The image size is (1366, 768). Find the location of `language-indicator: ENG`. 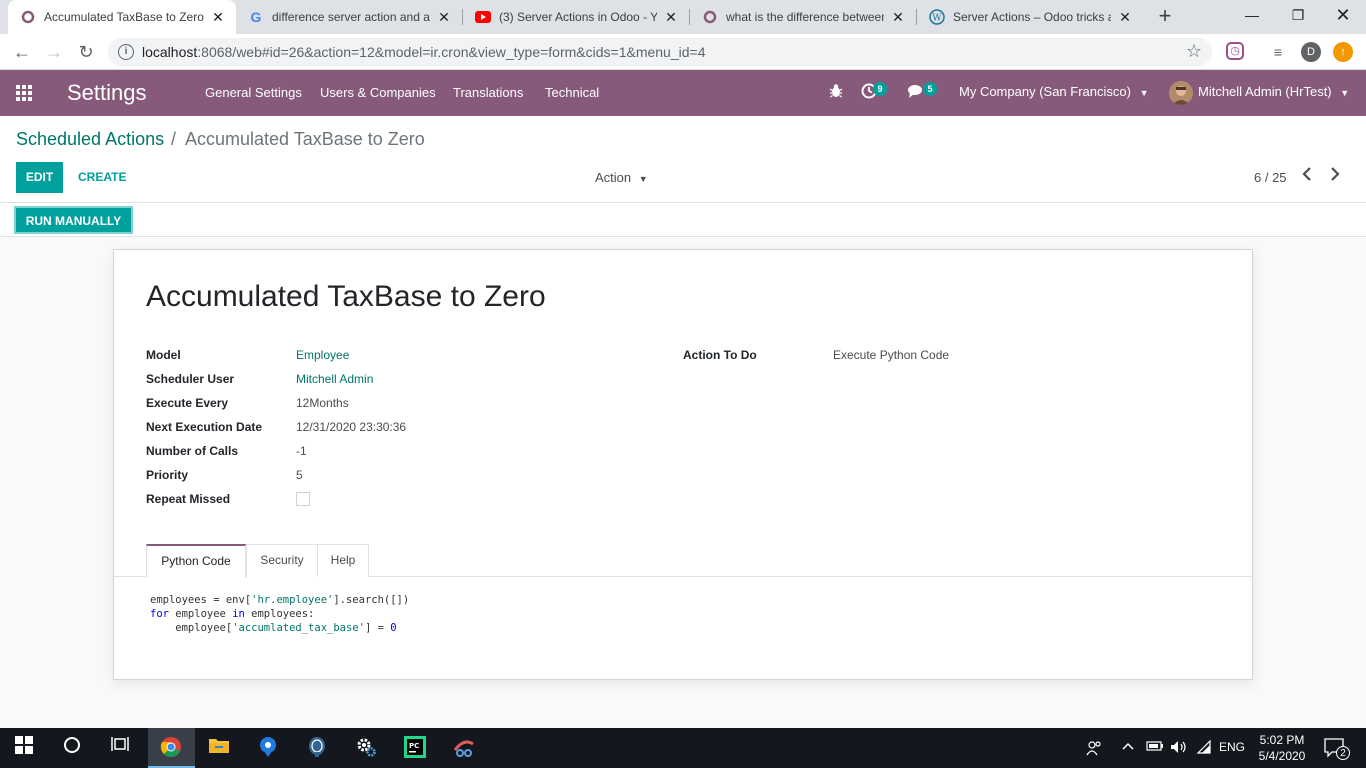

language-indicator: ENG is located at coordinates (1232, 747).